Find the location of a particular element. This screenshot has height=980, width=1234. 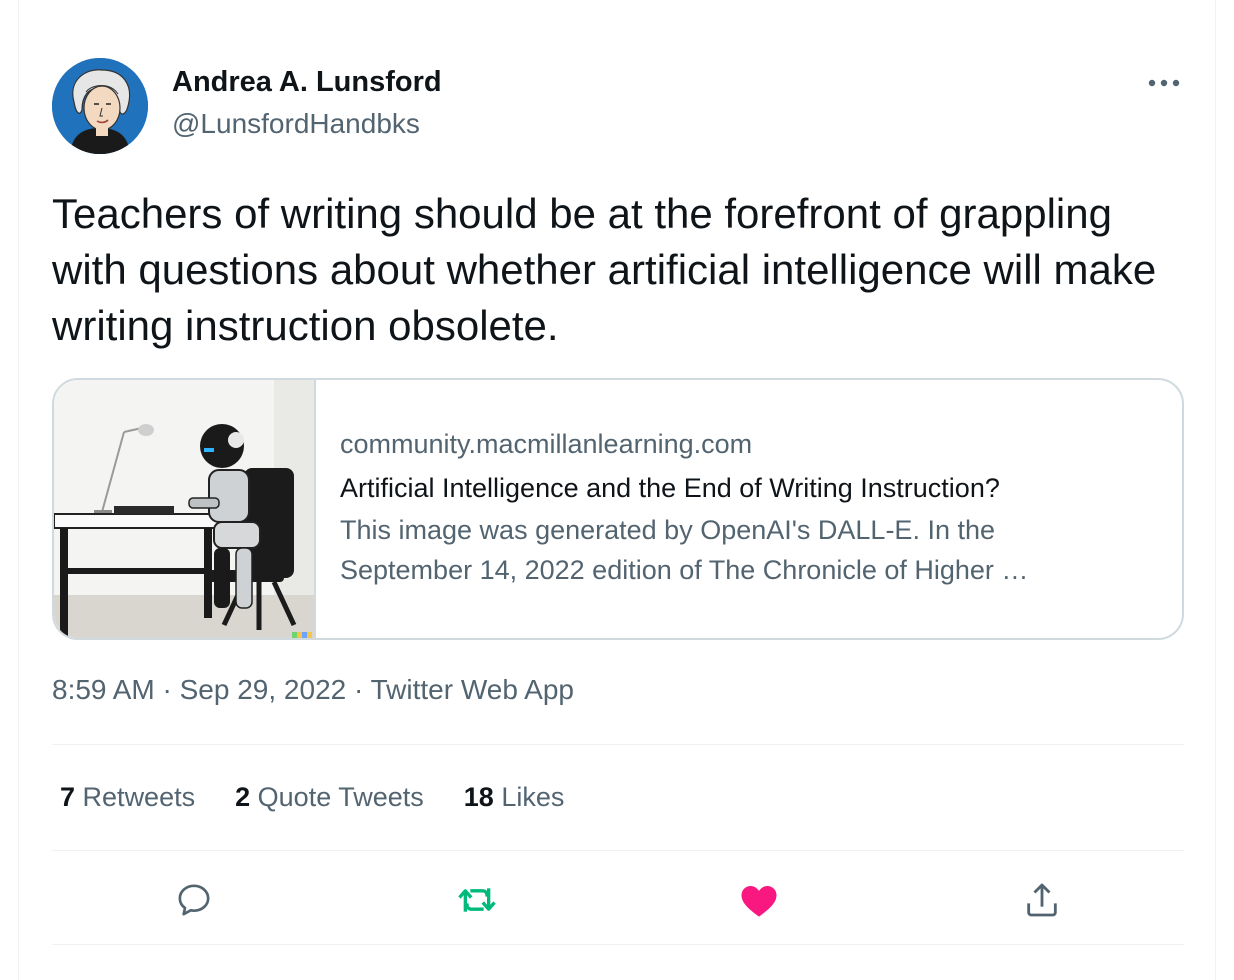

avatar is located at coordinates (100, 106).